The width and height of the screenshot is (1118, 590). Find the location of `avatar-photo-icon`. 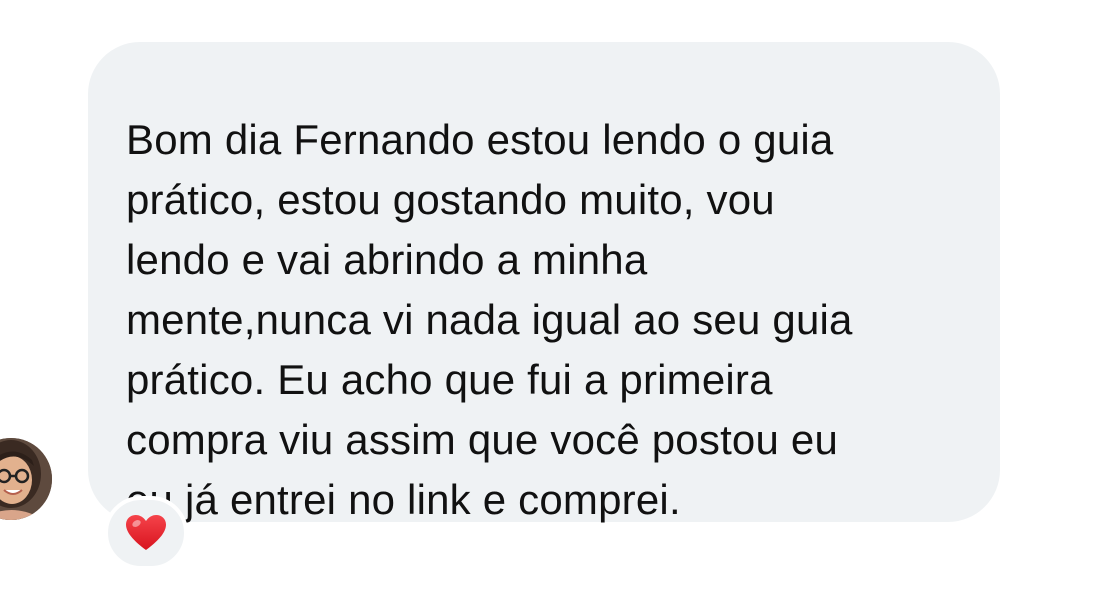

avatar-photo-icon is located at coordinates (26, 479).